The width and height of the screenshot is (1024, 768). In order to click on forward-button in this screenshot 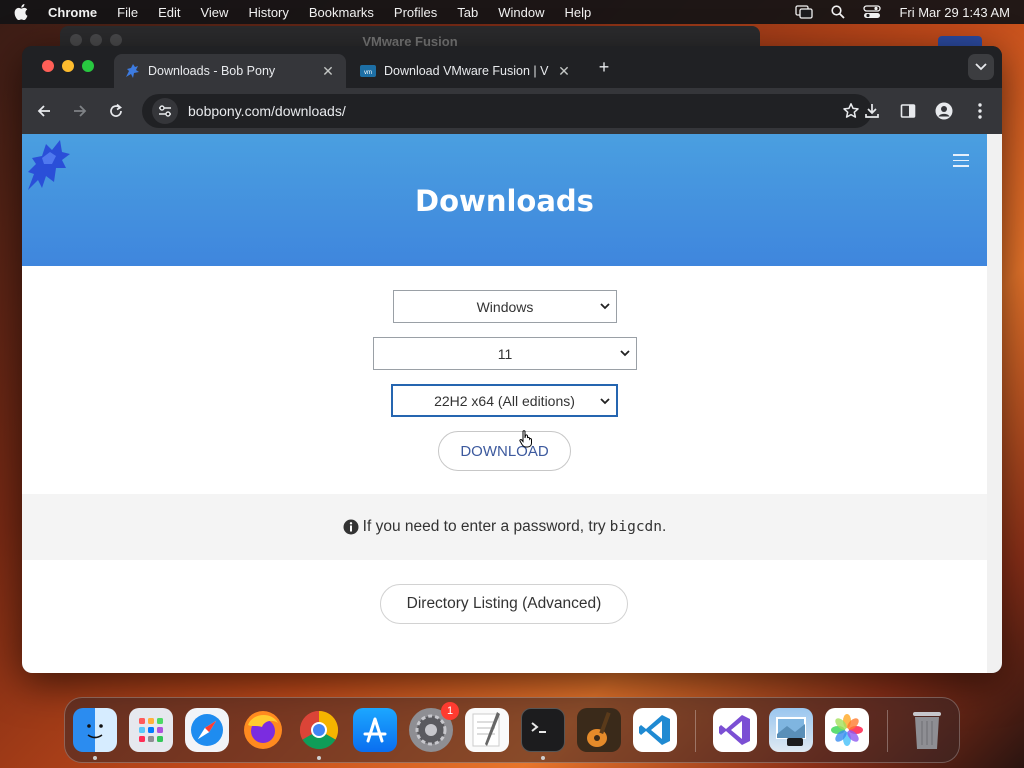, I will do `click(80, 111)`.